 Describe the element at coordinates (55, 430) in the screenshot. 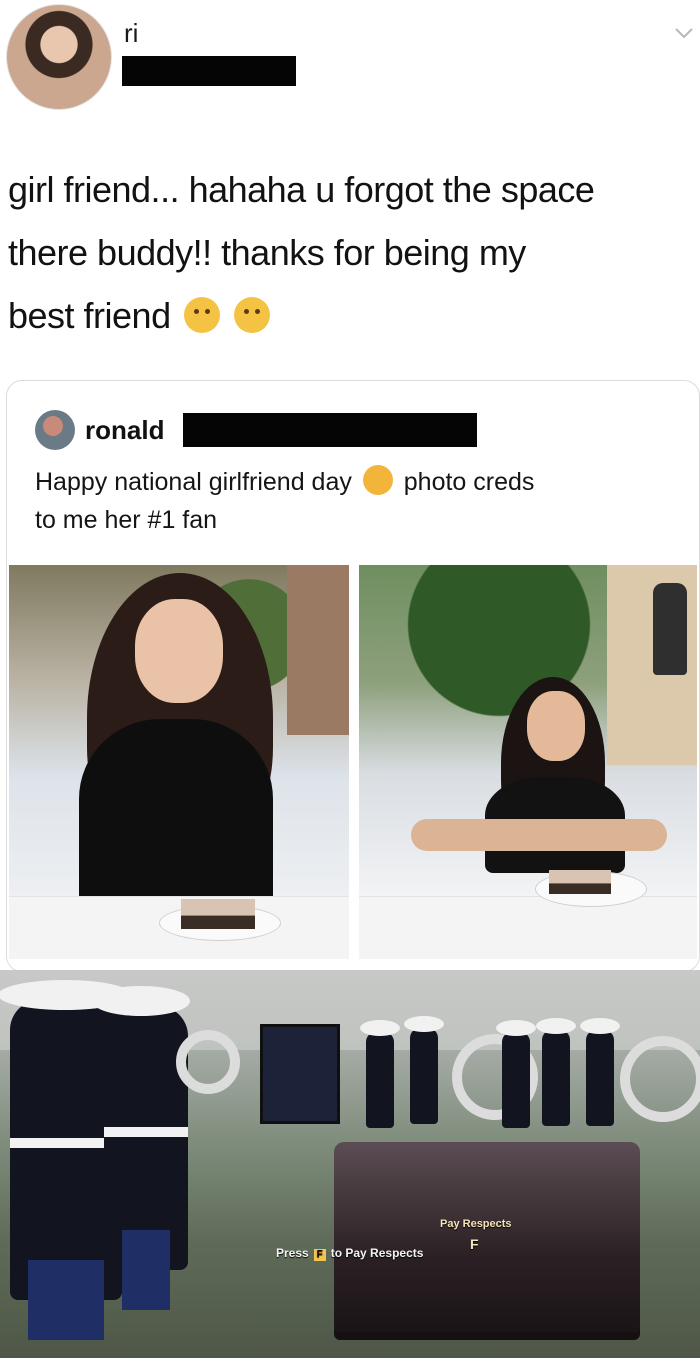

I see `quoted-author-avatar` at that location.